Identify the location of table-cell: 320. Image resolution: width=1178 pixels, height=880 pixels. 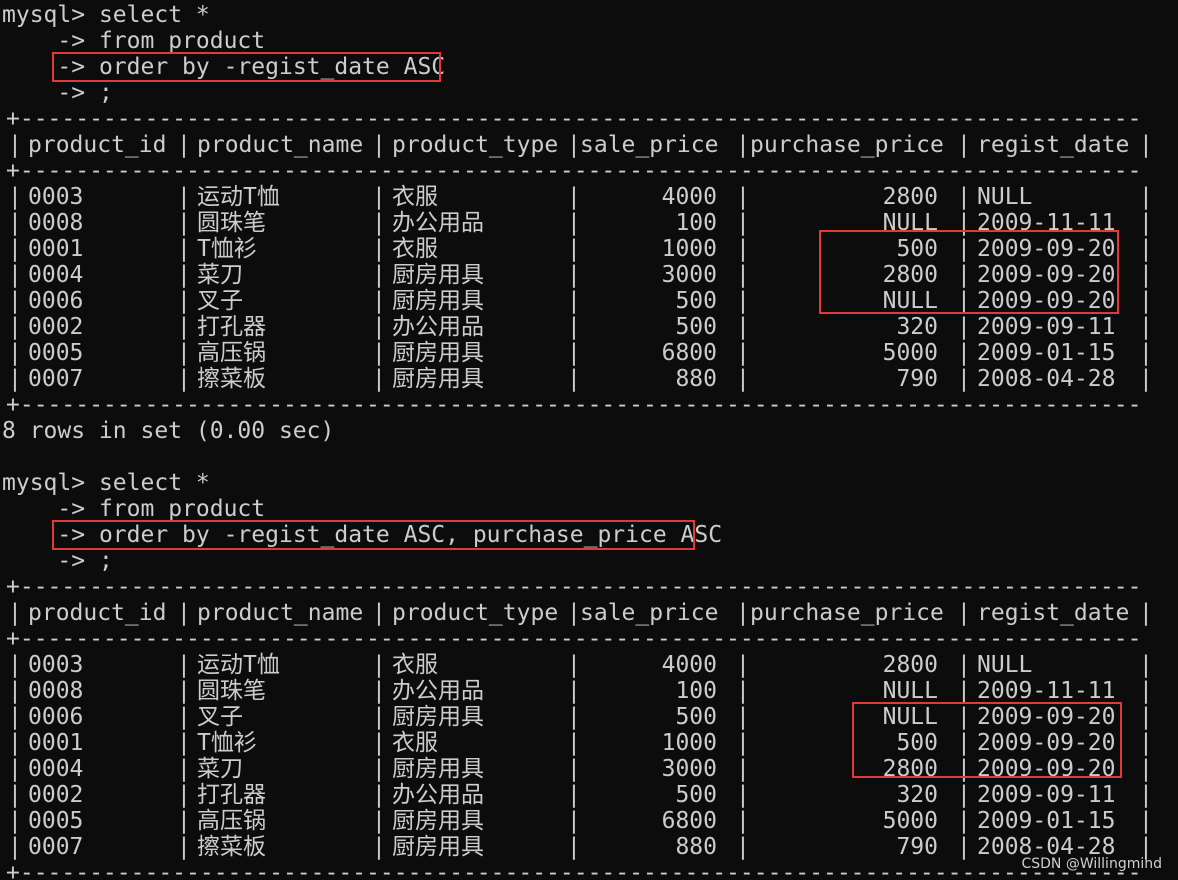
(917, 795).